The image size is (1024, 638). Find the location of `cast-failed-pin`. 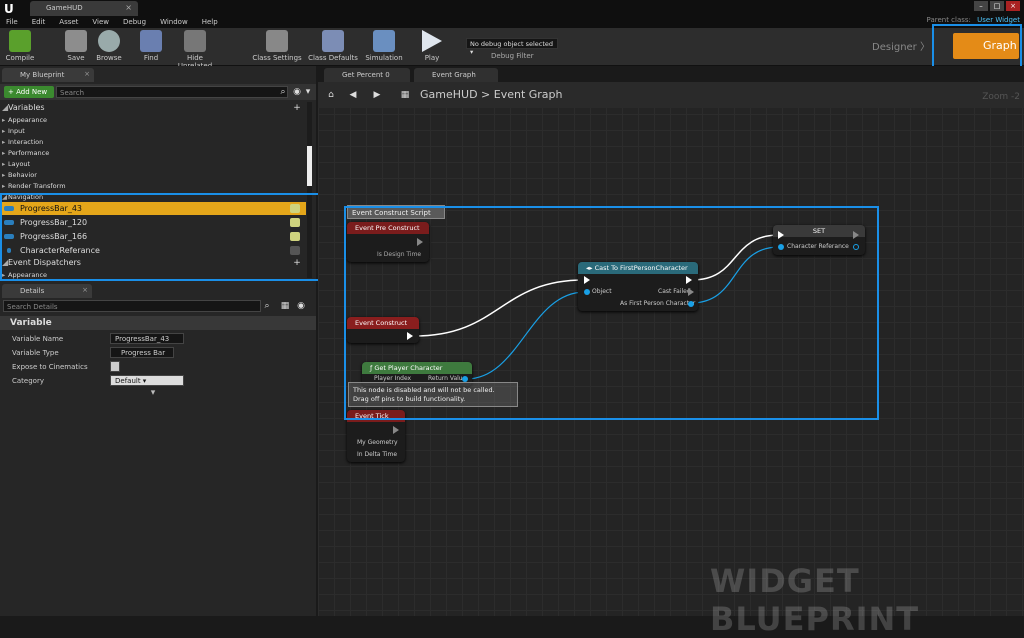

cast-failed-pin is located at coordinates (691, 292).